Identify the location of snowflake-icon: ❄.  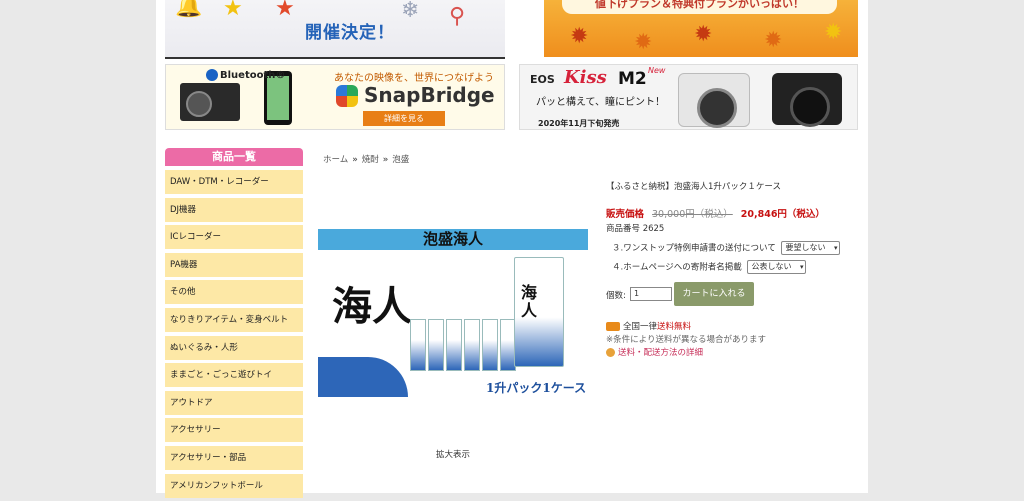
(410, 11).